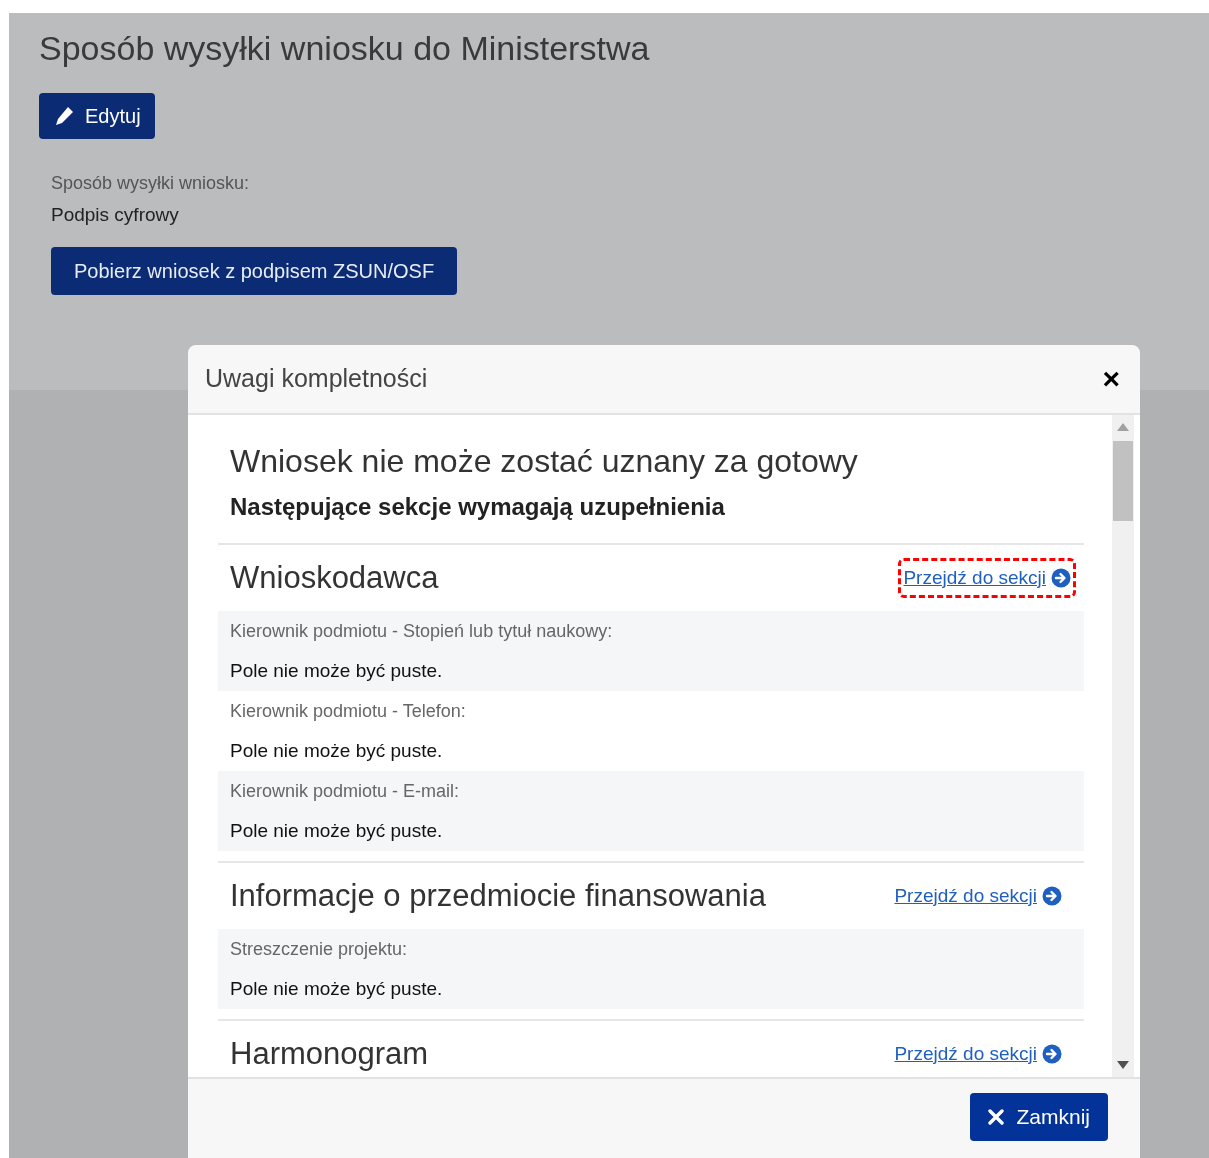  Describe the element at coordinates (1123, 481) in the screenshot. I see `scrollbar-thumb` at that location.